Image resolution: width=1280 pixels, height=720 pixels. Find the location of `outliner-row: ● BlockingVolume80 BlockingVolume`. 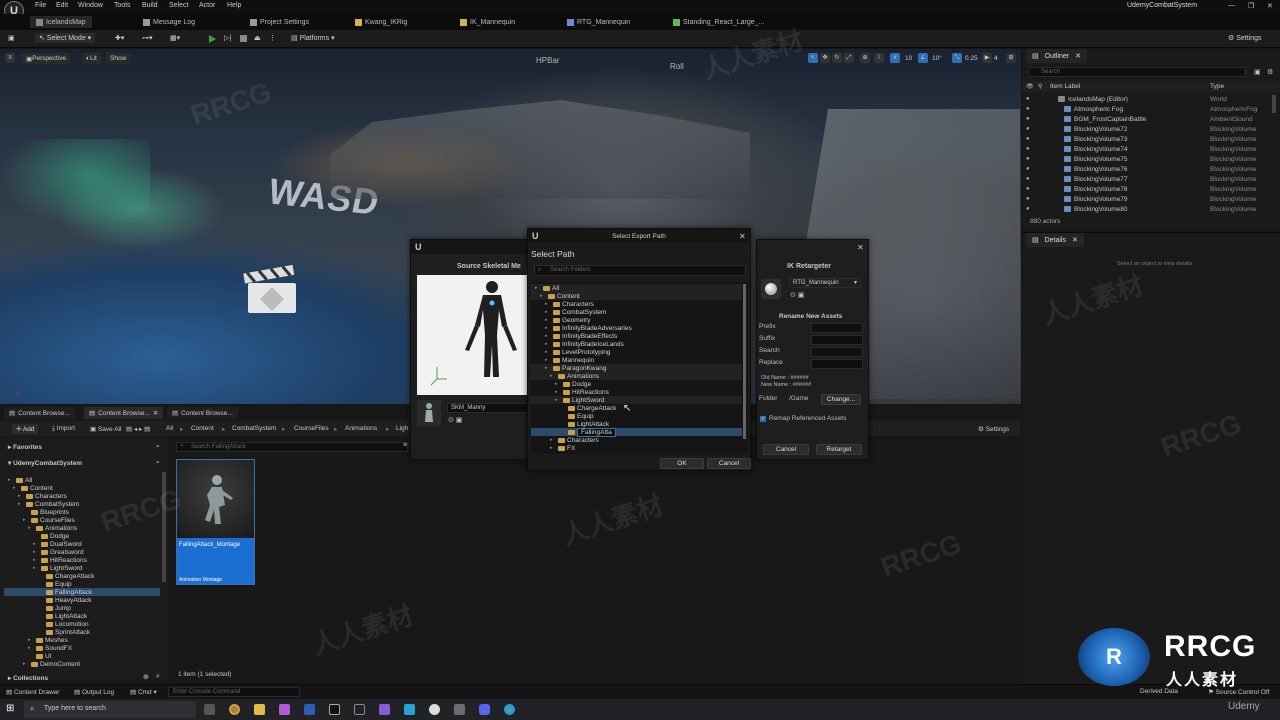

outliner-row: ● BlockingVolume80 BlockingVolume is located at coordinates (1148, 209).